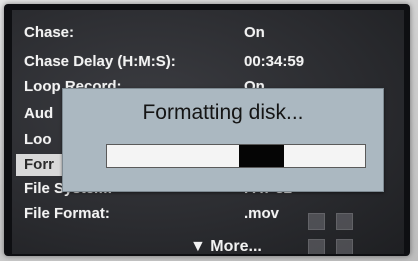  I want to click on nav-down-button, so click(316, 246).